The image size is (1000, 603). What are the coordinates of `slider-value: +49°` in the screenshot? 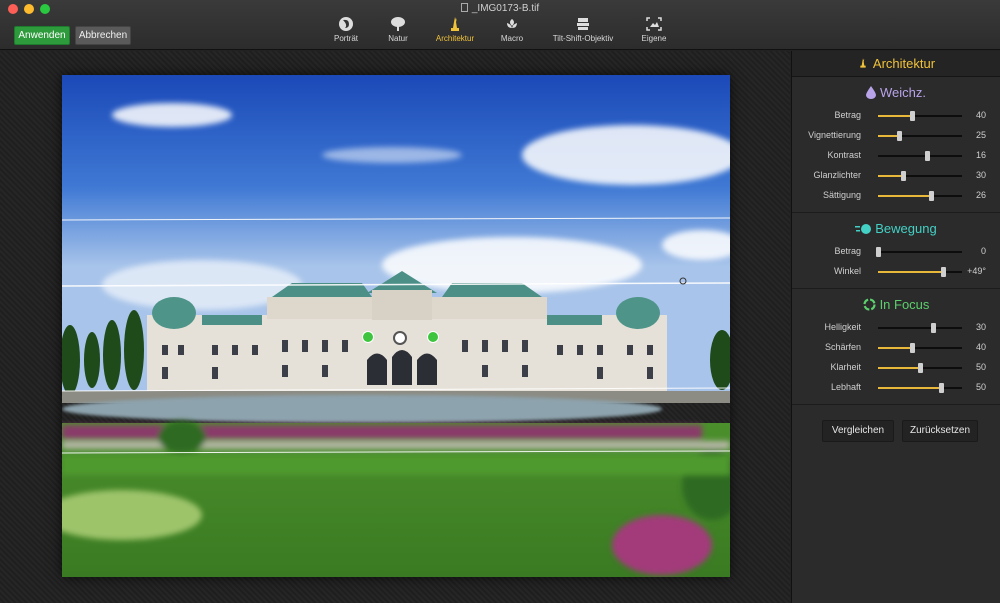 It's located at (976, 271).